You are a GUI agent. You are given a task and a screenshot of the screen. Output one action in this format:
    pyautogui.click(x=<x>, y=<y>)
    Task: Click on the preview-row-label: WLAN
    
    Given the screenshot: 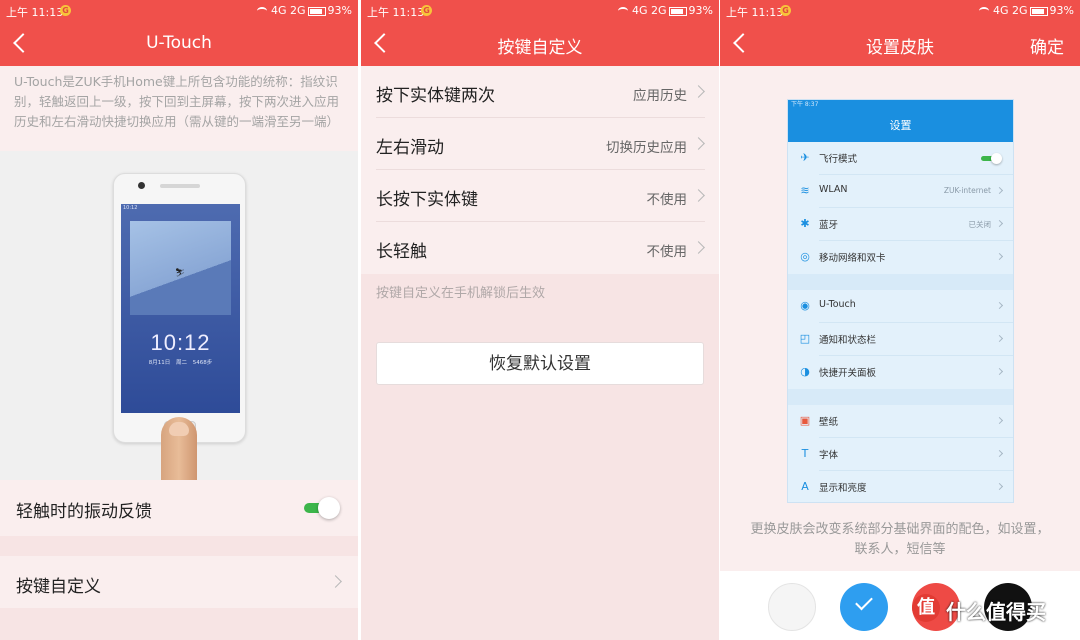 What is the action you would take?
    pyautogui.click(x=833, y=189)
    